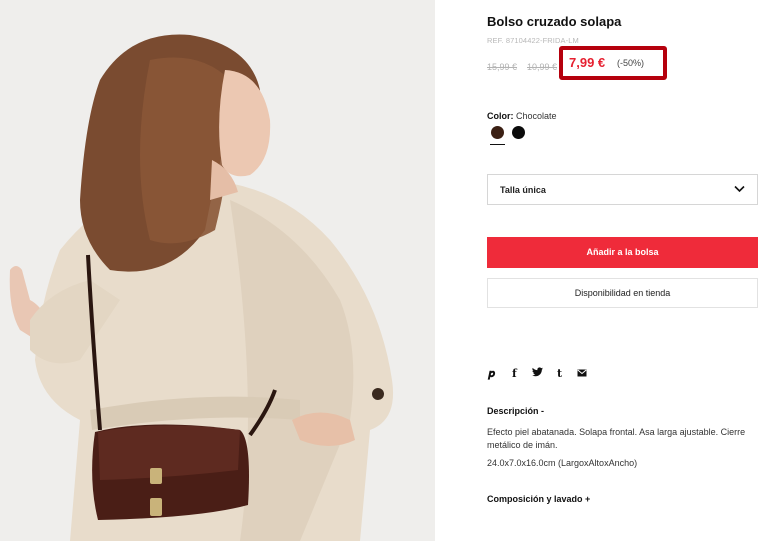  Describe the element at coordinates (537, 374) in the screenshot. I see `twitter-icon` at that location.